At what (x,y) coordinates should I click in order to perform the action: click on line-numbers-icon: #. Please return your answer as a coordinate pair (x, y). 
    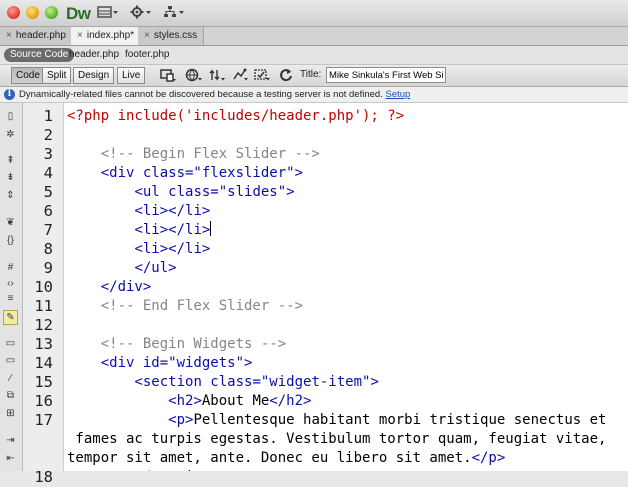
    Looking at the image, I should click on (10, 267).